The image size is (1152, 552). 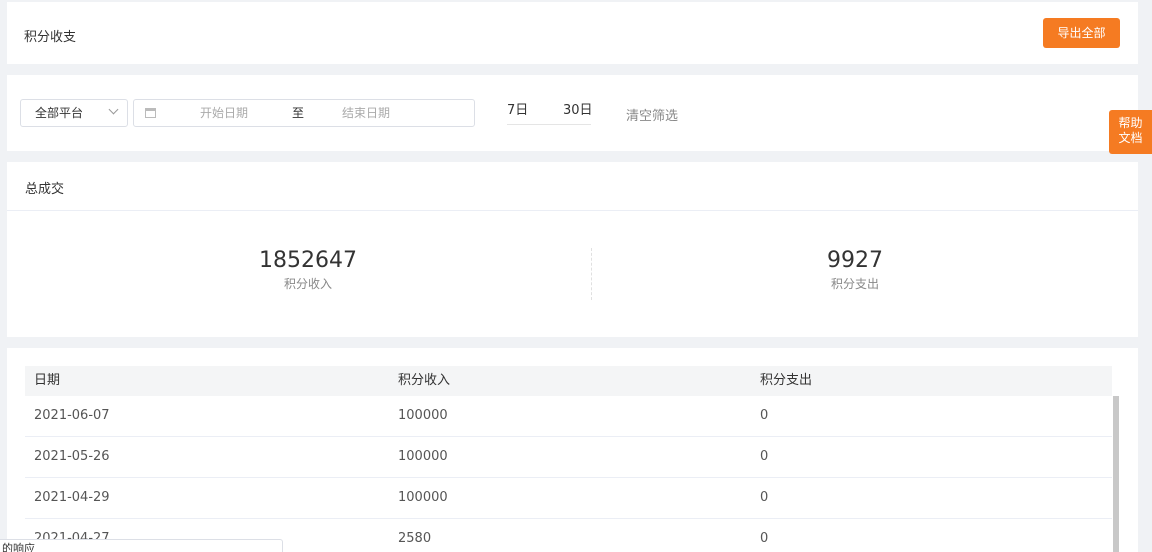 I want to click on expense-stat: 9927 积分支出, so click(x=855, y=270).